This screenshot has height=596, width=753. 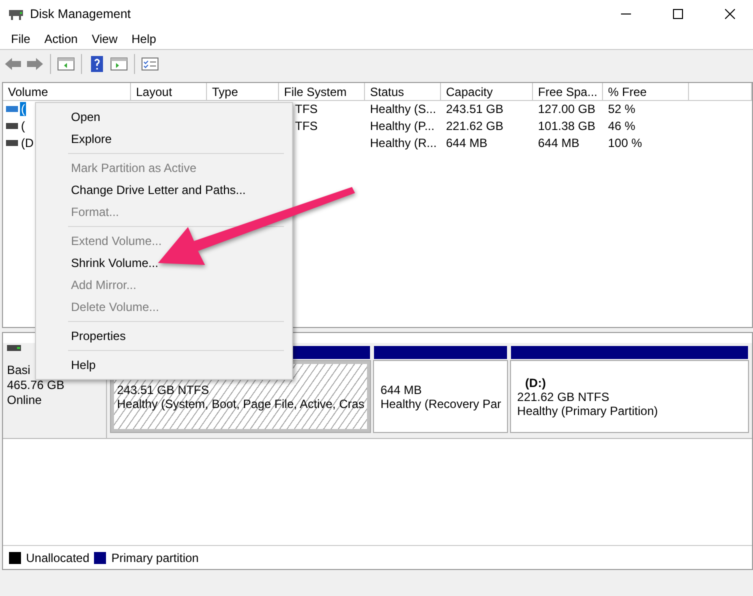 What do you see at coordinates (322, 92) in the screenshot?
I see `column-header: File System` at bounding box center [322, 92].